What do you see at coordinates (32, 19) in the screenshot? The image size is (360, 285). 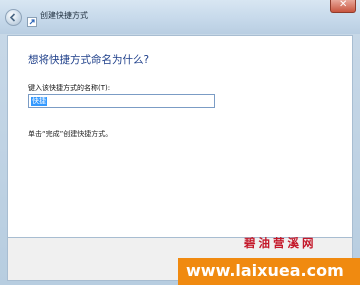 I see `shortcut-icon` at bounding box center [32, 19].